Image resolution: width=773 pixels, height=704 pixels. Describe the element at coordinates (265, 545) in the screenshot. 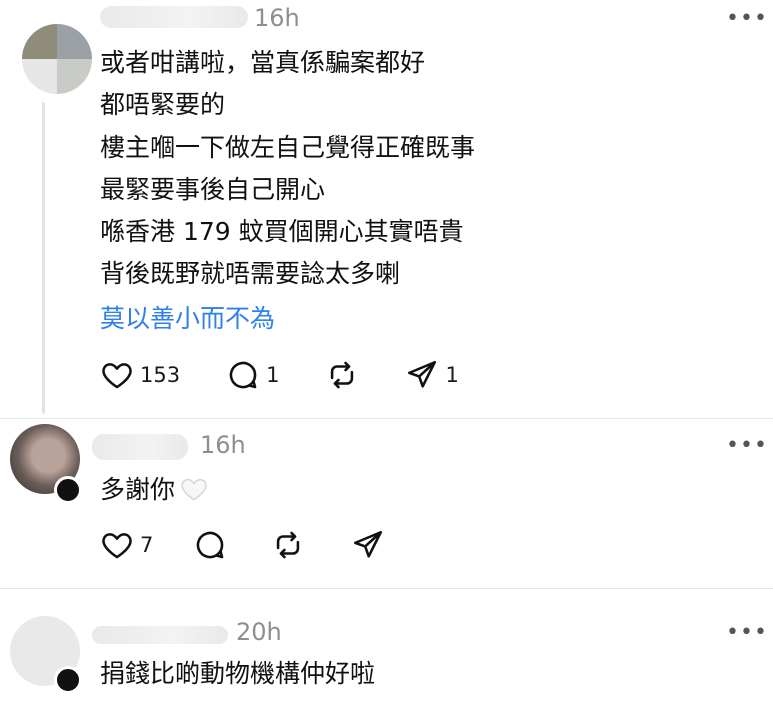

I see `post-actions: 7` at that location.